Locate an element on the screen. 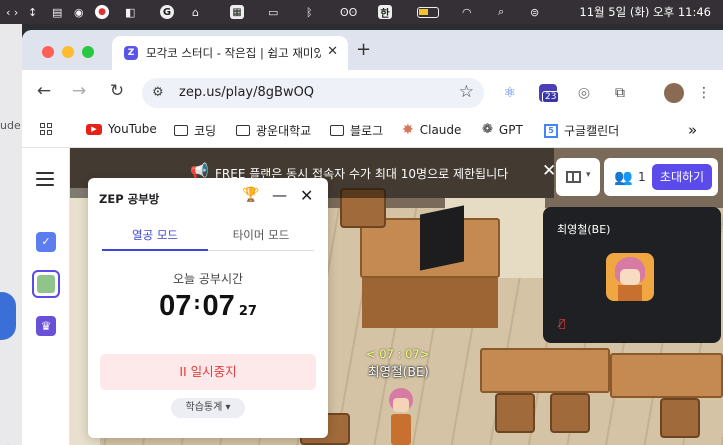 Image resolution: width=723 pixels, height=445 pixels. banner-close-icon: ✕ is located at coordinates (549, 171).